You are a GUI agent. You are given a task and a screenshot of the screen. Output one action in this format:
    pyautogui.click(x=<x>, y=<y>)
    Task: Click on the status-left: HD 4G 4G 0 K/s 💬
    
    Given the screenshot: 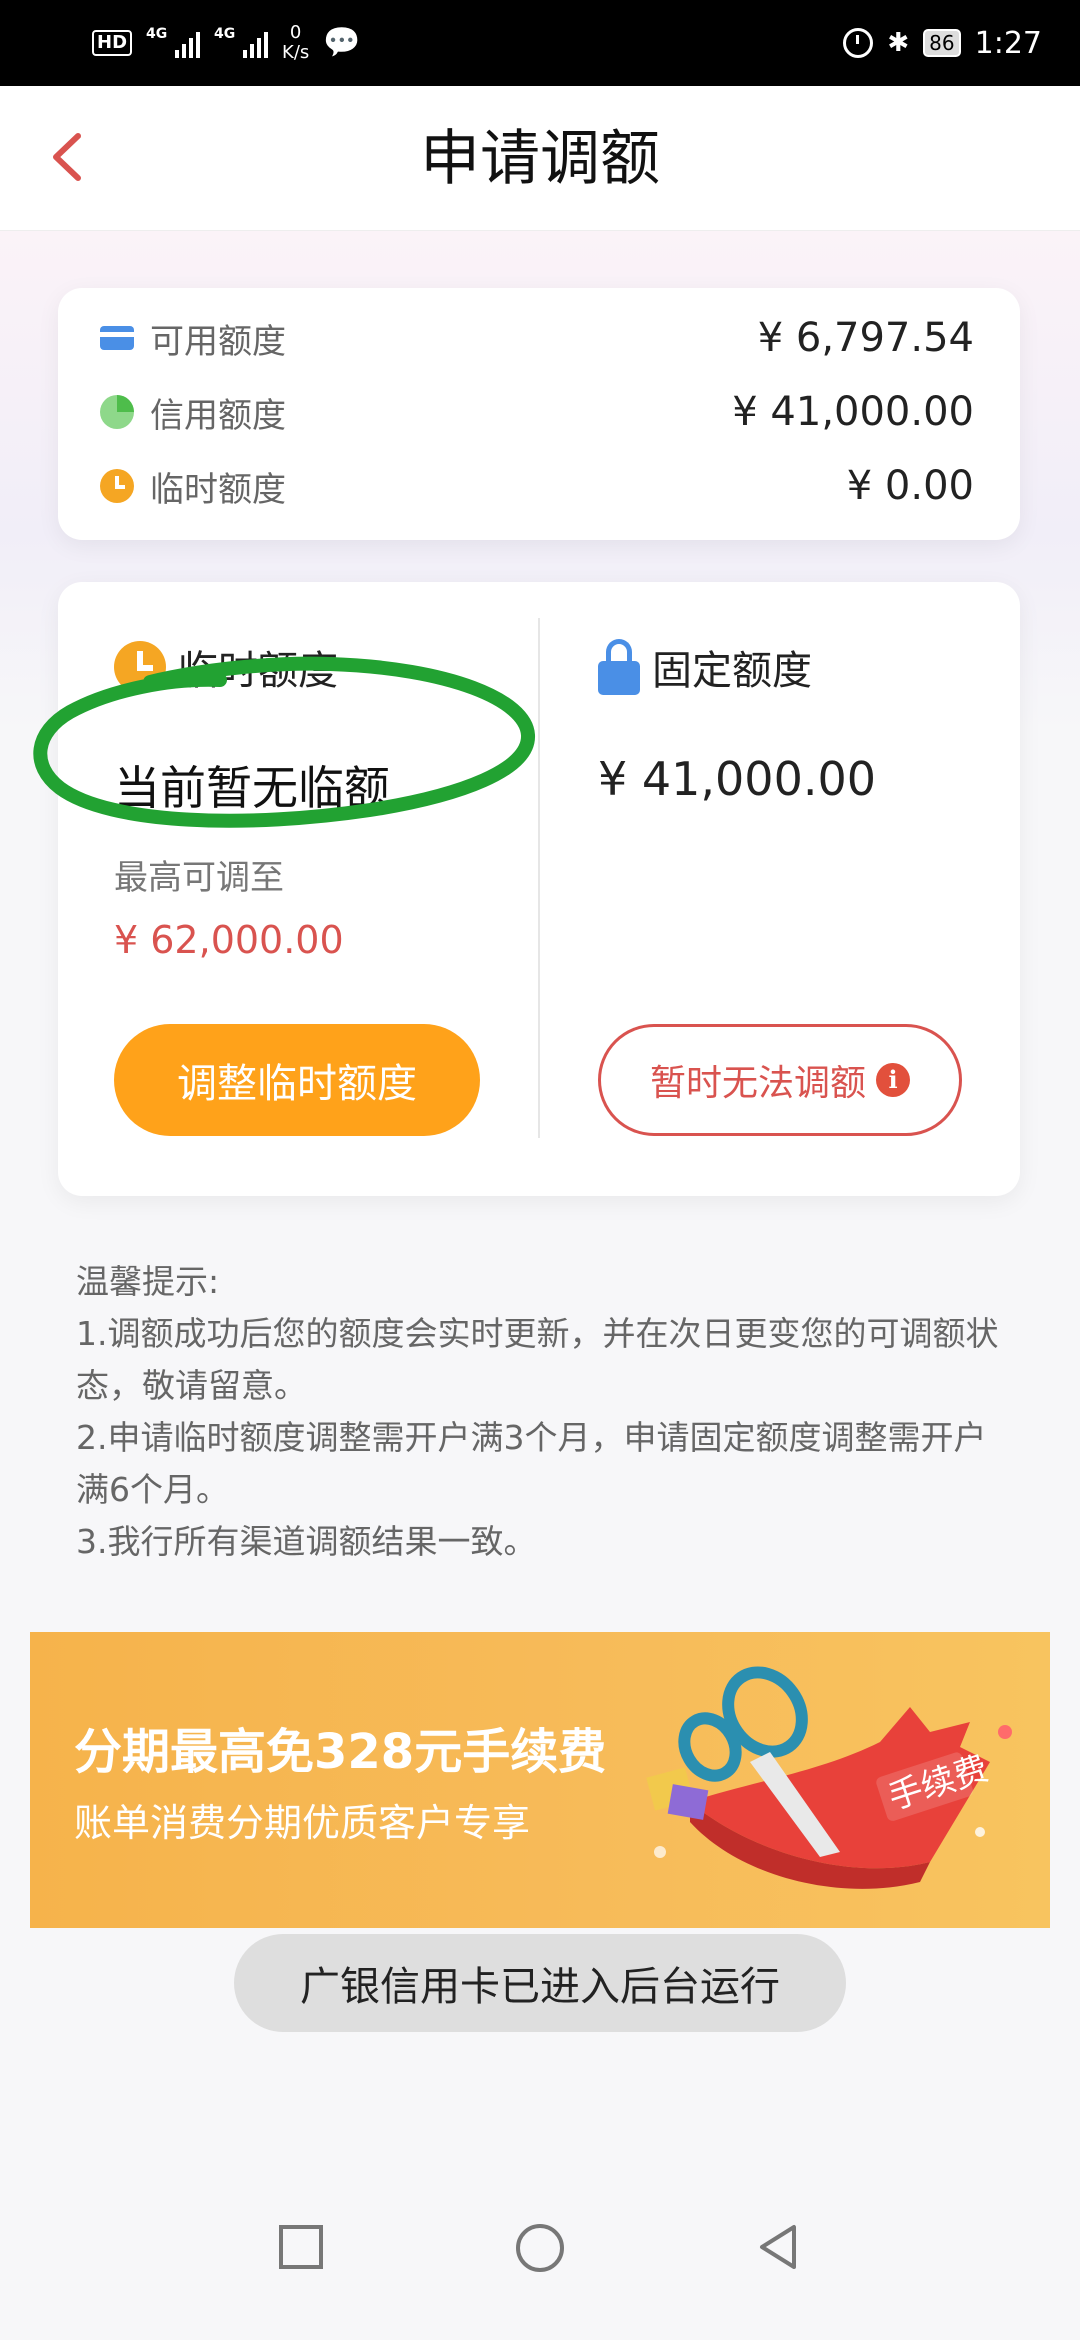 What is the action you would take?
    pyautogui.click(x=226, y=43)
    